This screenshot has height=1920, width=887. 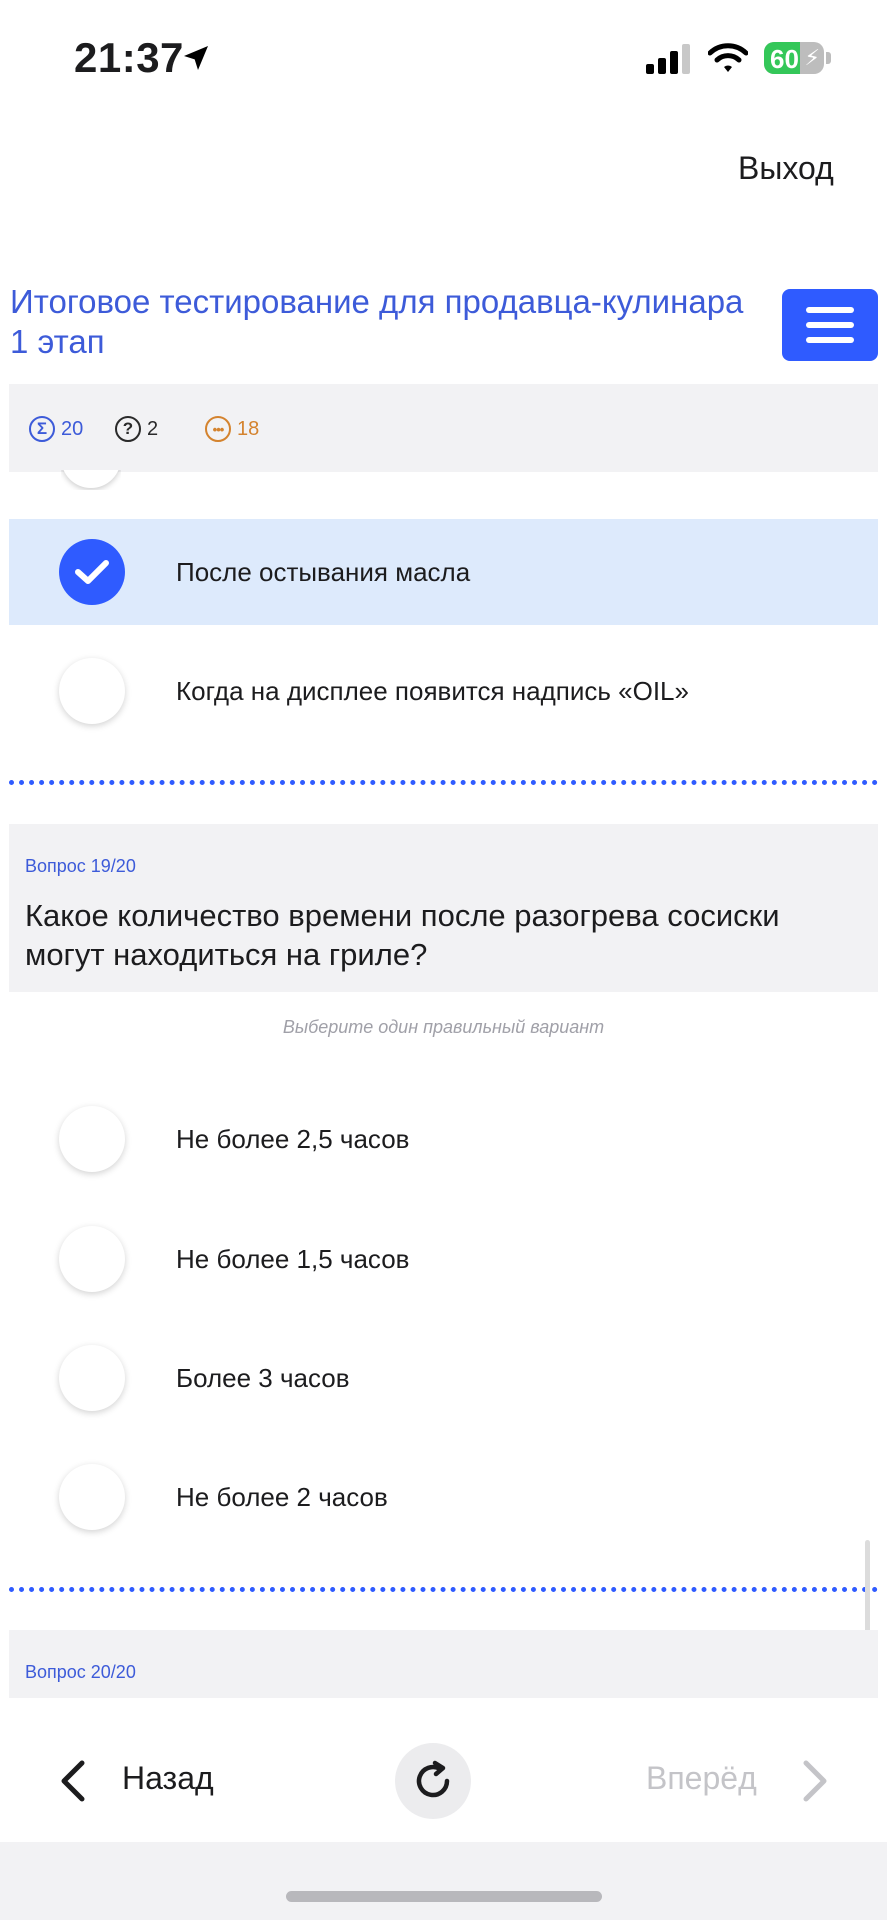 I want to click on answer-option: Не более 2,5 часов, so click(x=443, y=1139).